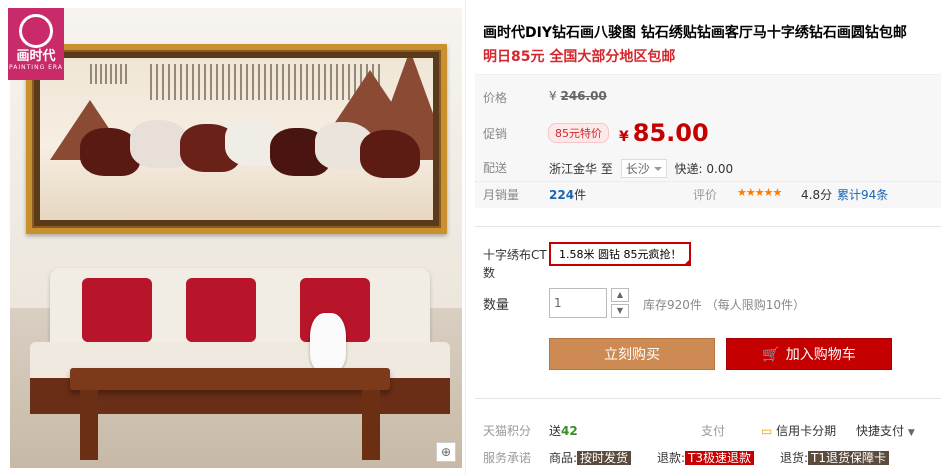  I want to click on monthly-sales-label: 月销量, so click(501, 195).